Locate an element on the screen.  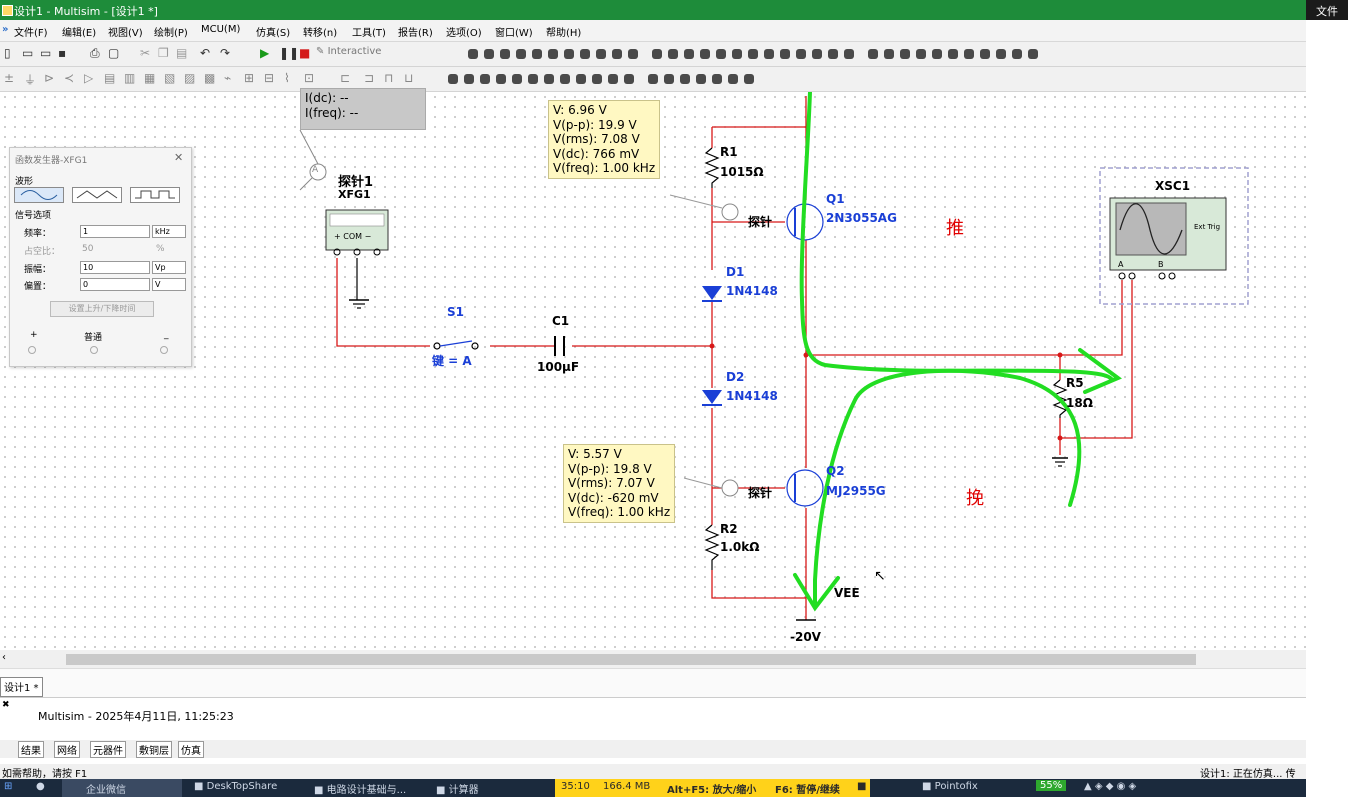
start-icon: ⊞ is located at coordinates (8, 786).